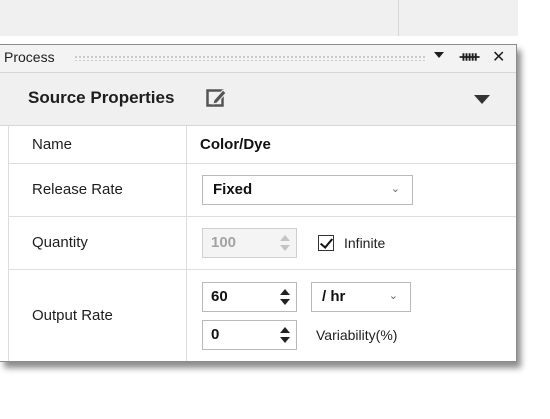 This screenshot has height=419, width=550. What do you see at coordinates (52, 144) in the screenshot?
I see `property-label: Name` at bounding box center [52, 144].